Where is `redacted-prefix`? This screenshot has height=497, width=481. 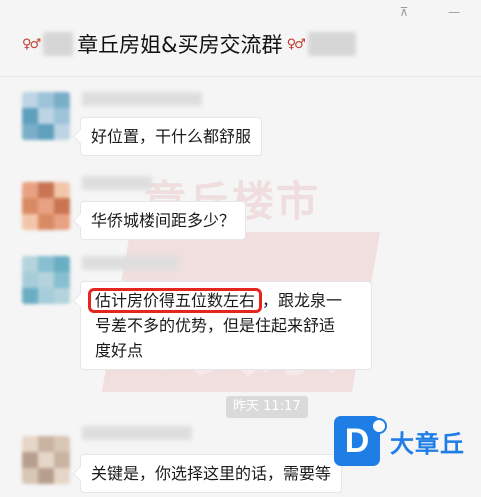 redacted-prefix is located at coordinates (58, 44).